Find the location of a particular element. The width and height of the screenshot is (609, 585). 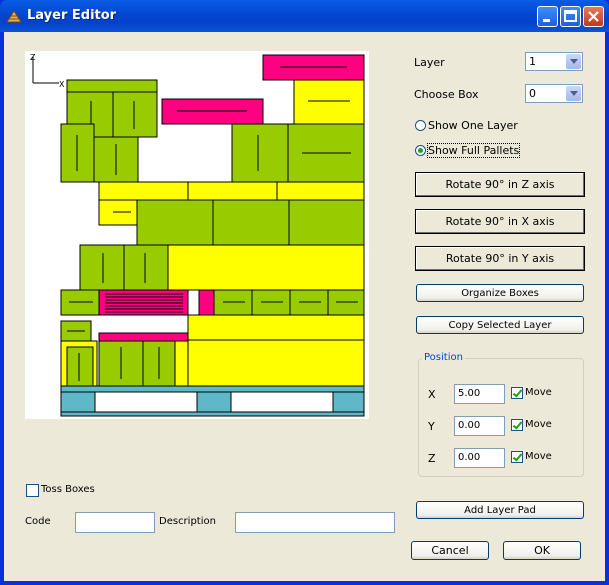

x-axis-label: X is located at coordinates (62, 84).